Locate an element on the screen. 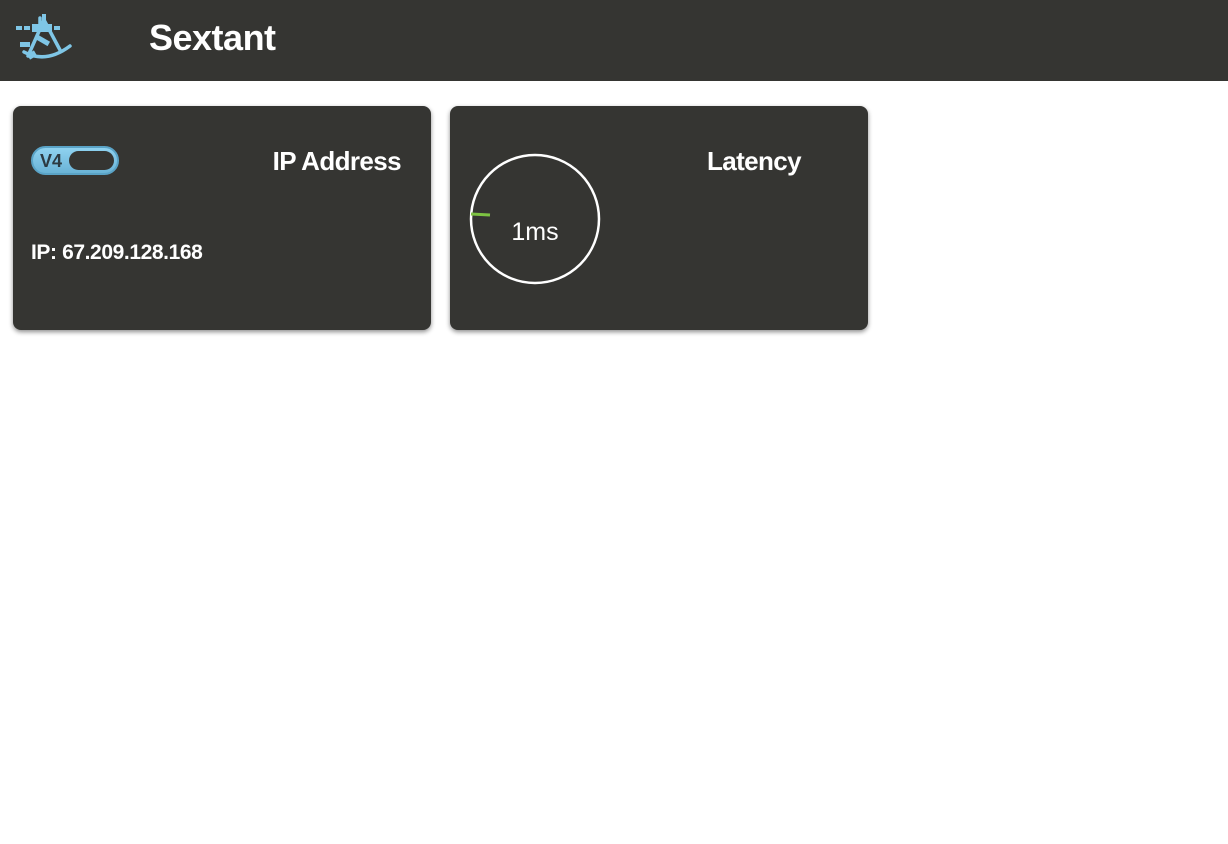 This screenshot has width=1228, height=844. ip-version-label: V4 is located at coordinates (51, 161).